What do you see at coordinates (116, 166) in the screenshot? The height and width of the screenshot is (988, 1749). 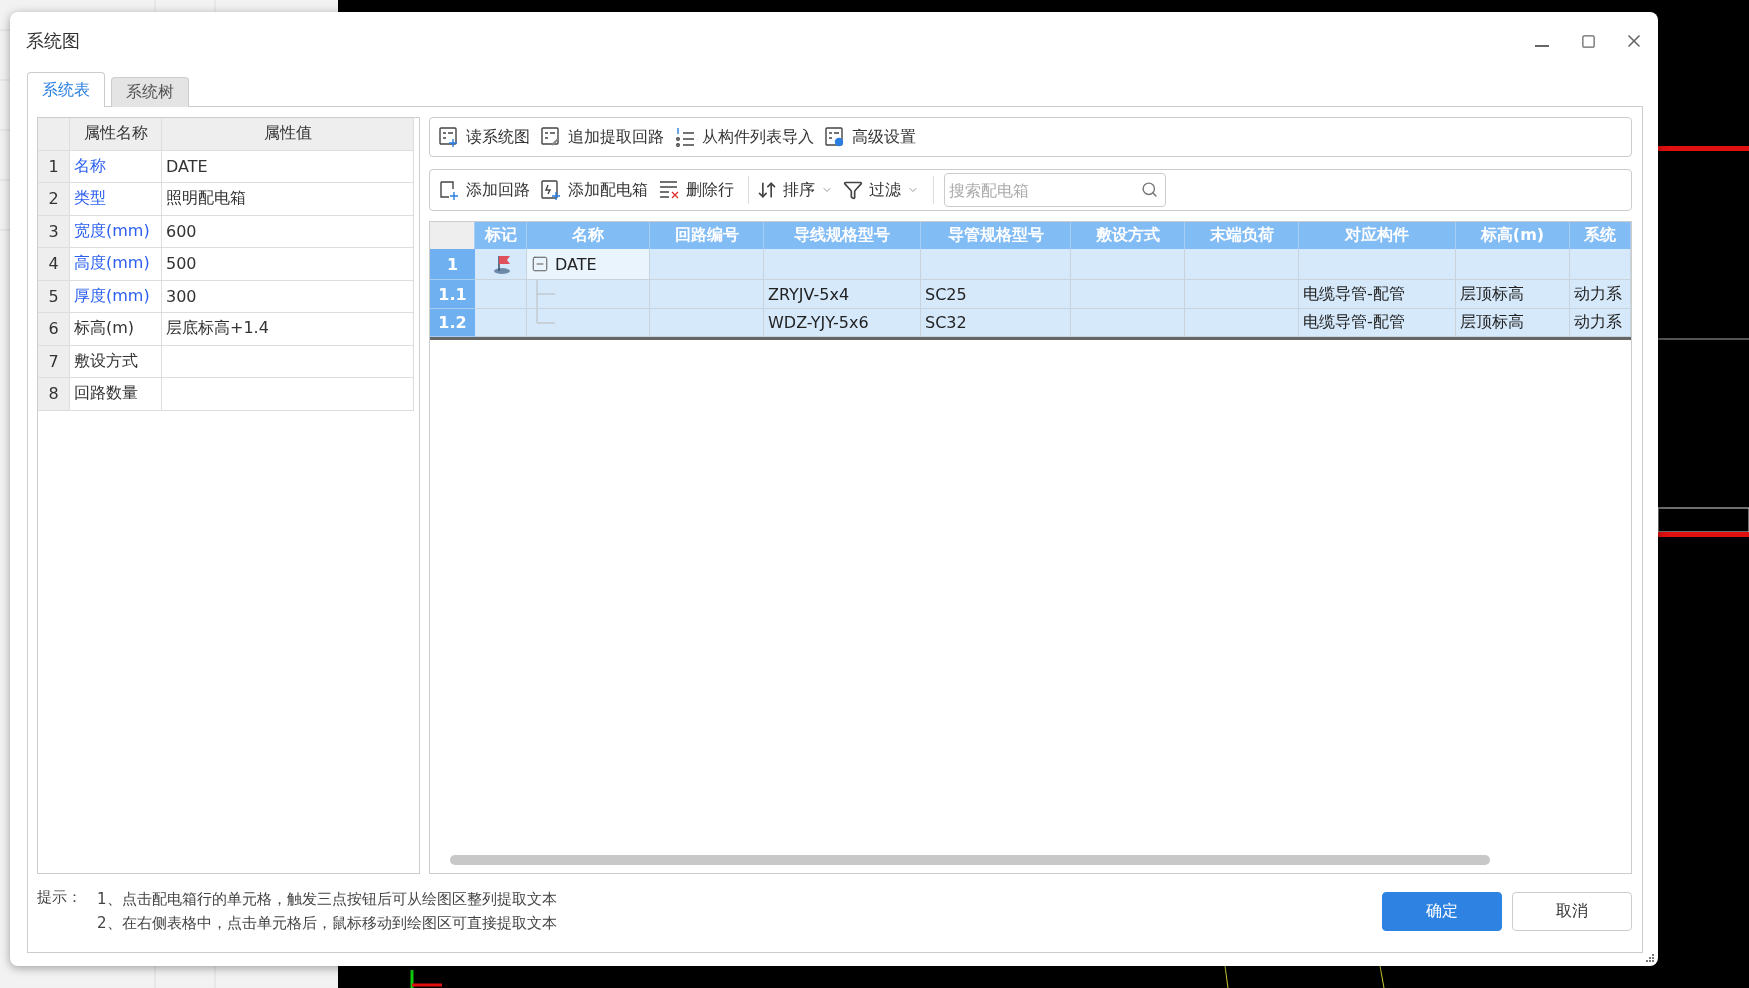 I see `property-name: 名称` at bounding box center [116, 166].